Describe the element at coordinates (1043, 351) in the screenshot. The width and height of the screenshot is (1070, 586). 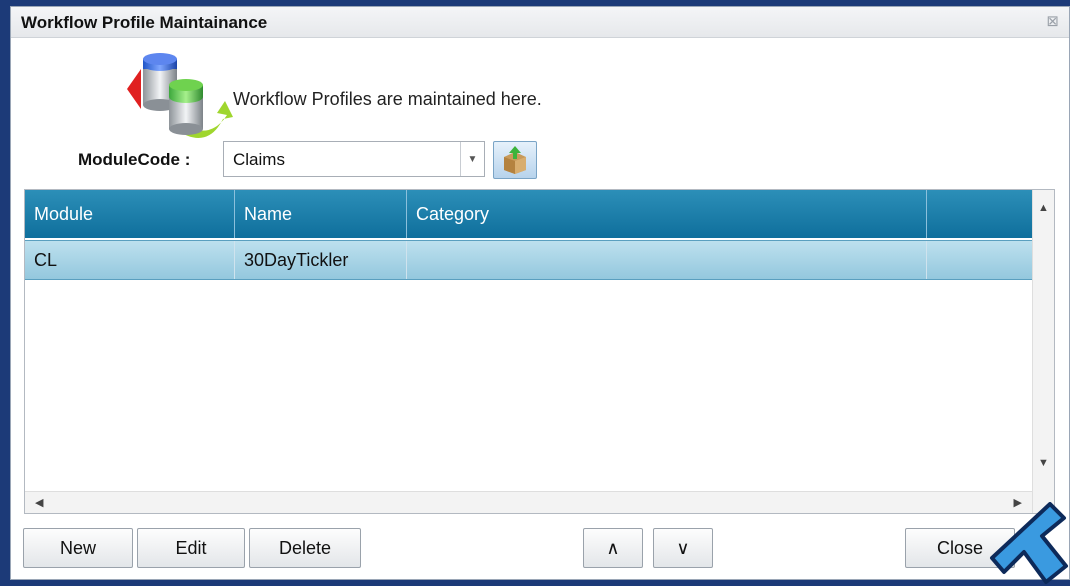
I see `vertical-scrollbar: ▲ ▼` at that location.